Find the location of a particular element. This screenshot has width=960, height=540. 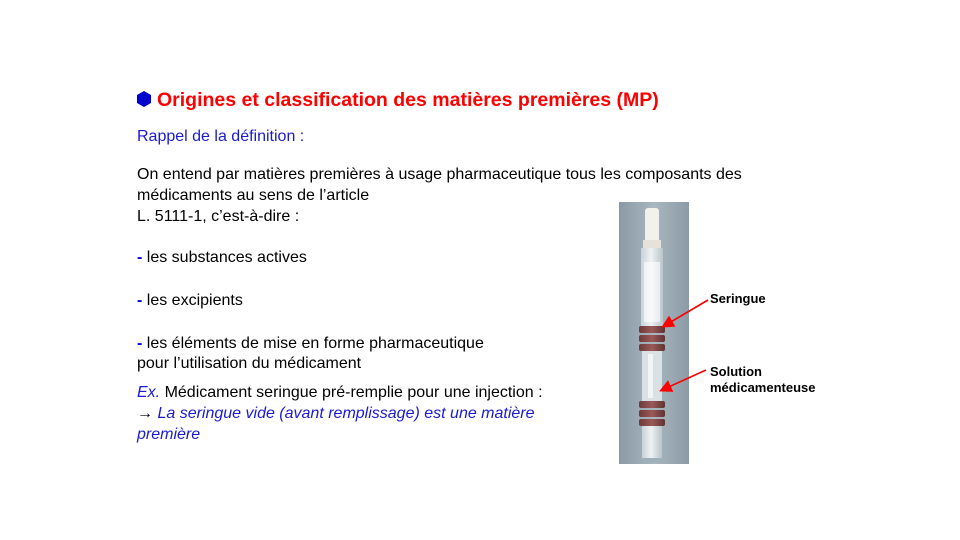

list-item-excipients: - les excipients is located at coordinates (190, 301).